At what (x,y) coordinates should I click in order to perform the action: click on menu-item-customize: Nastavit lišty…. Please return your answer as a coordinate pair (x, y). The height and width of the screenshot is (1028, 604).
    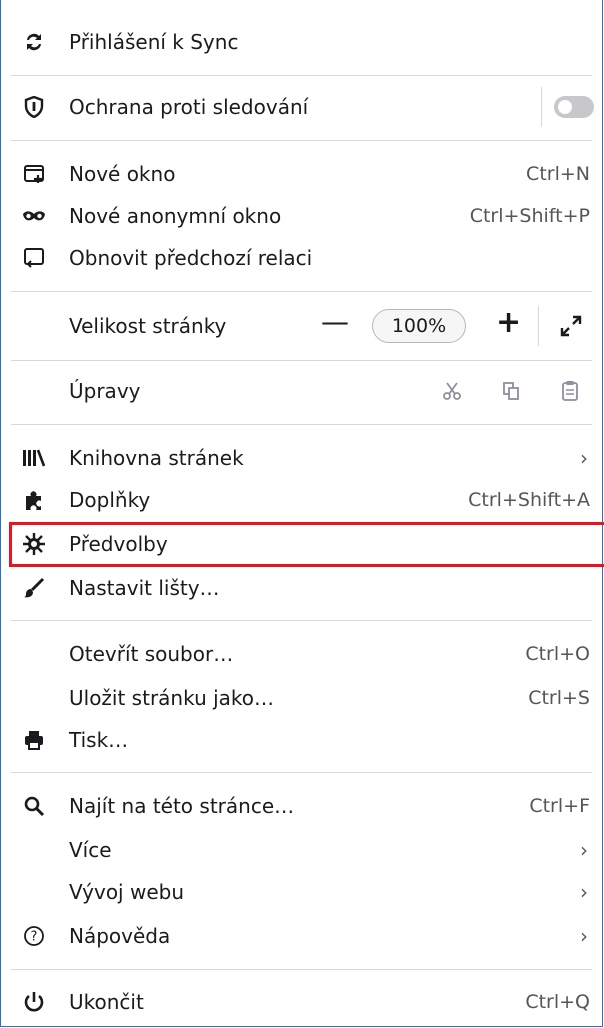
    Looking at the image, I should click on (301, 588).